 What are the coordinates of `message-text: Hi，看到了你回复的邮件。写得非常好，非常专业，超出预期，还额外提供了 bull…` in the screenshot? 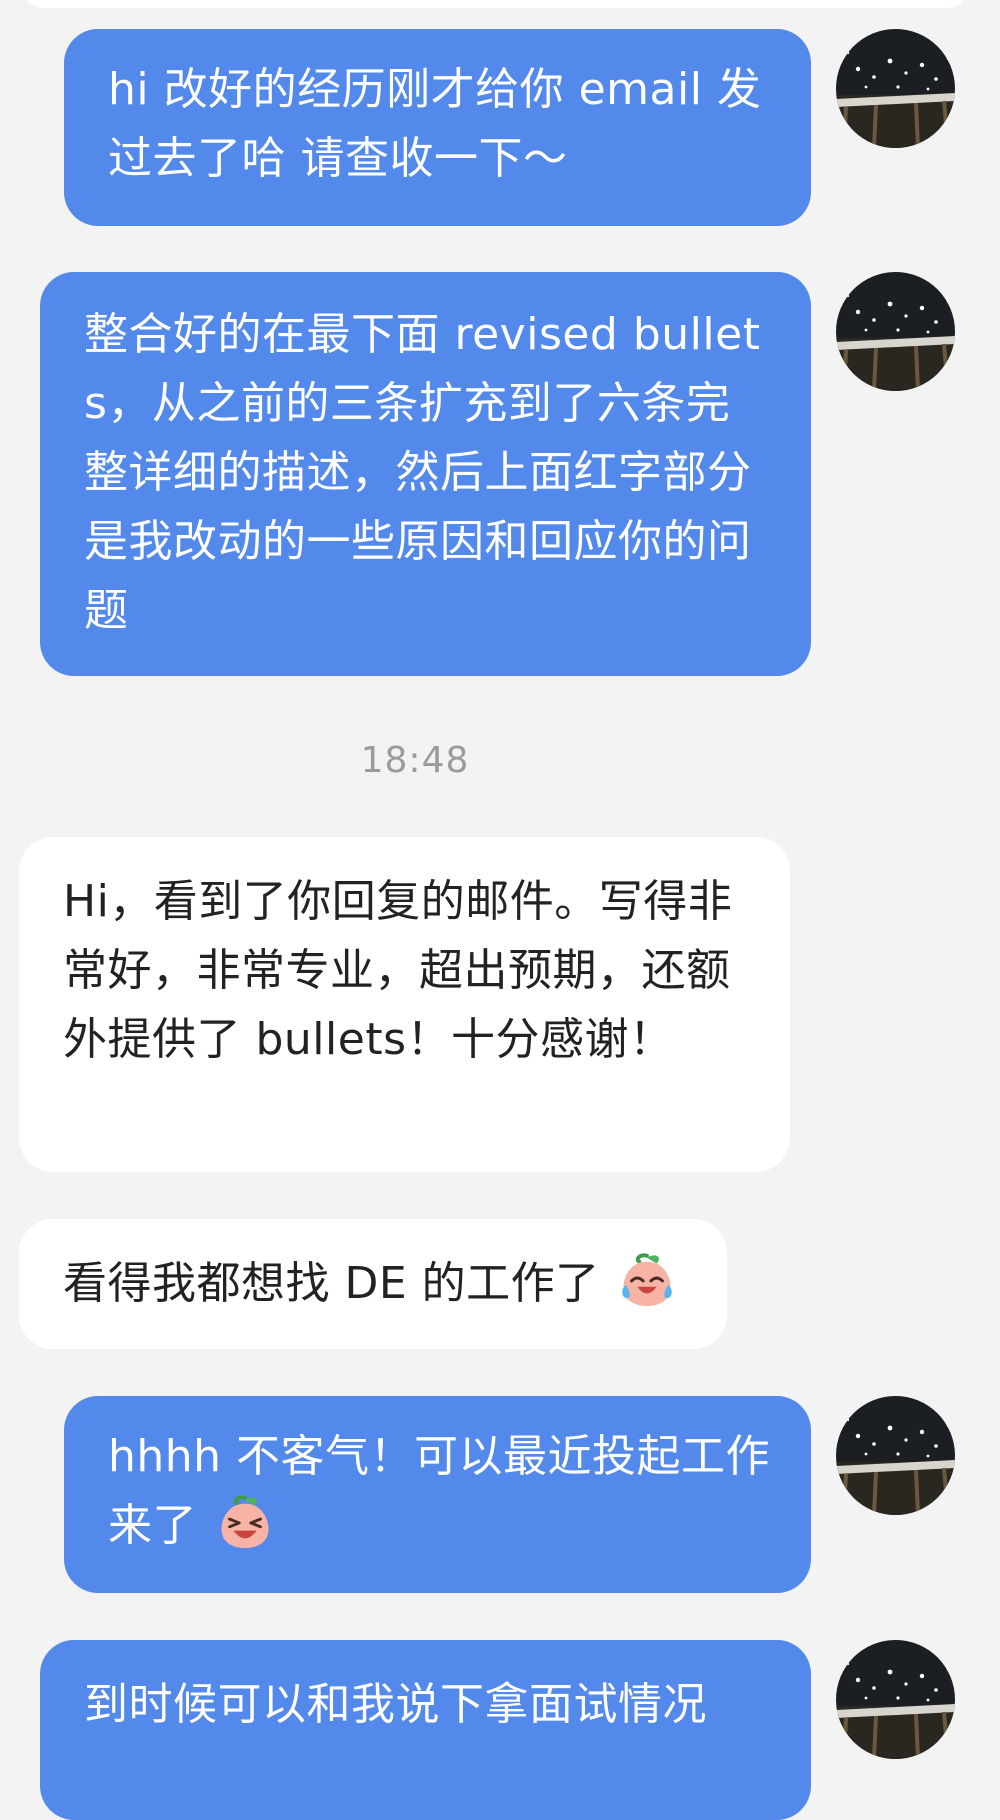 It's located at (398, 970).